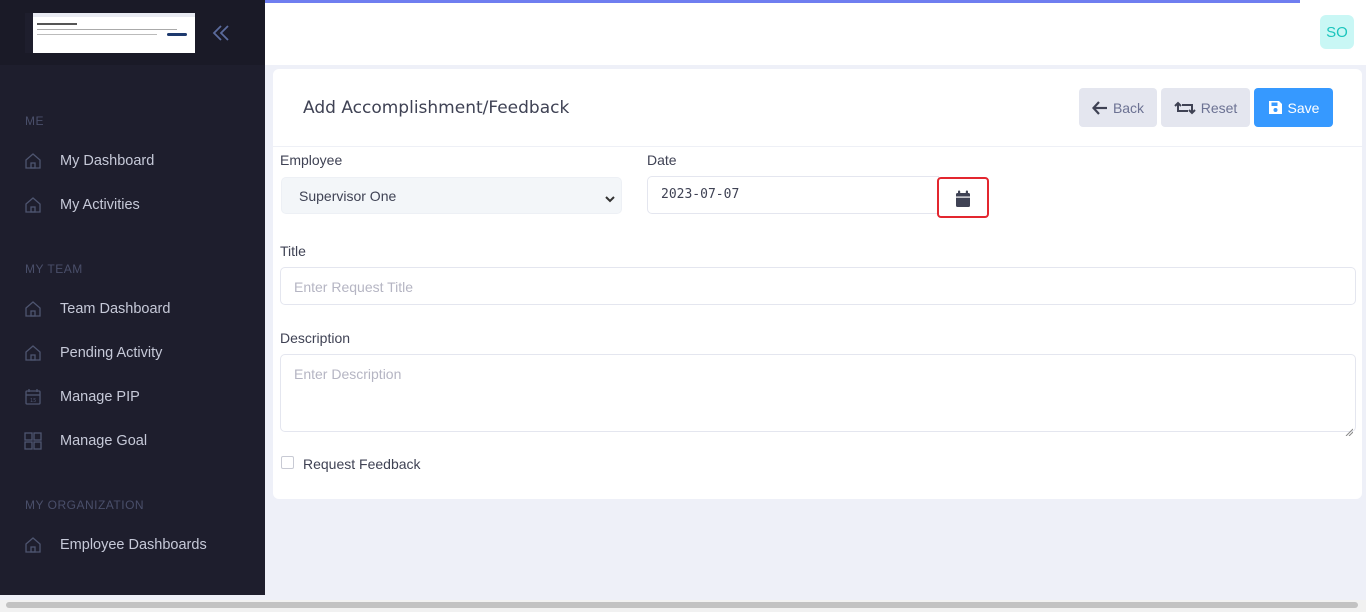 The width and height of the screenshot is (1366, 612). I want to click on description-placeholder: Enter Description, so click(348, 374).